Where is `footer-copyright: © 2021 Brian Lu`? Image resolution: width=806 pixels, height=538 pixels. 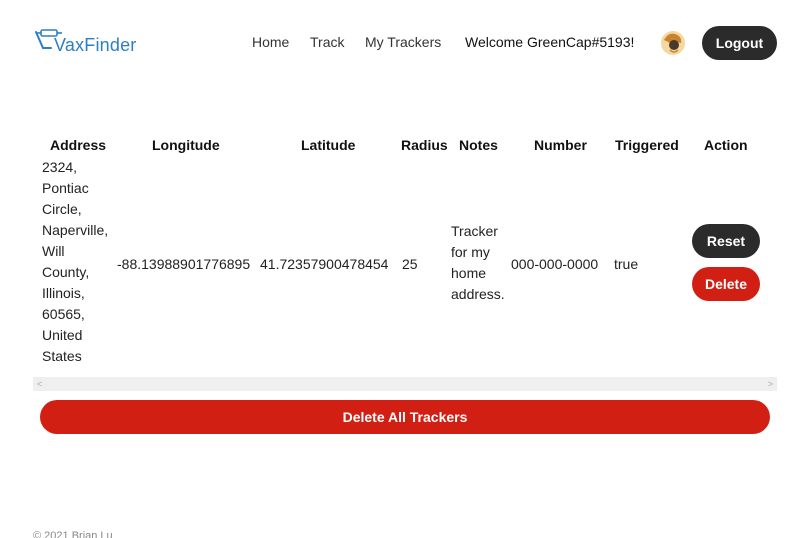
footer-copyright: © 2021 Brian Lu is located at coordinates (73, 534).